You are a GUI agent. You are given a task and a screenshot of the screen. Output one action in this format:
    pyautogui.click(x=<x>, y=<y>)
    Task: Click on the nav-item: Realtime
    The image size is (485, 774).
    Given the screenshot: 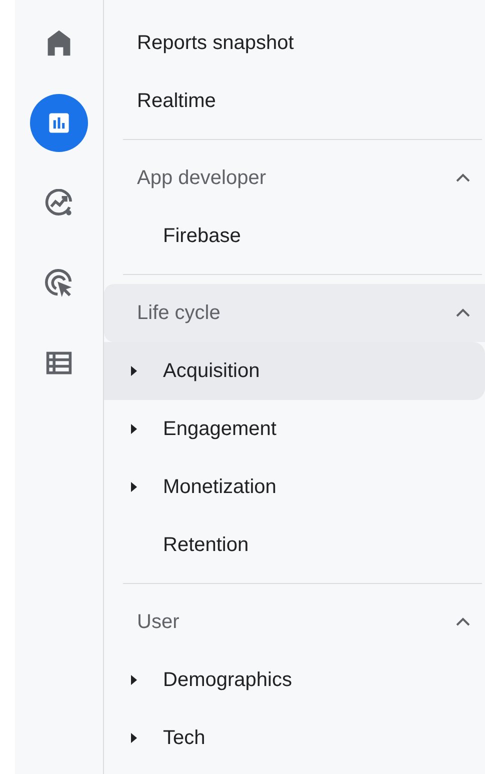 What is the action you would take?
    pyautogui.click(x=294, y=101)
    